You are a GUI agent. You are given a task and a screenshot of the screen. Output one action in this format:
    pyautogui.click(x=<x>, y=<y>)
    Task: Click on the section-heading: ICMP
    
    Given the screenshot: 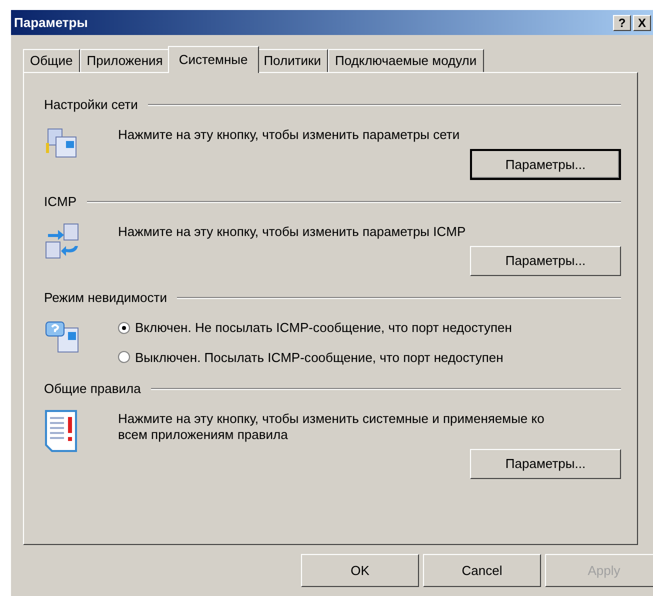 What is the action you would take?
    pyautogui.click(x=60, y=202)
    